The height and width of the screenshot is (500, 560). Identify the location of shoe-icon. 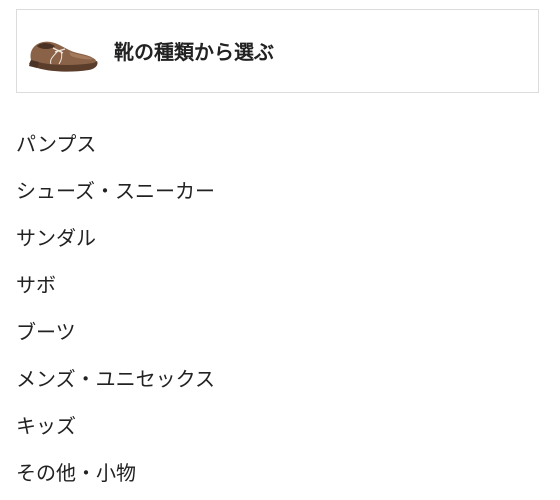
(63, 56).